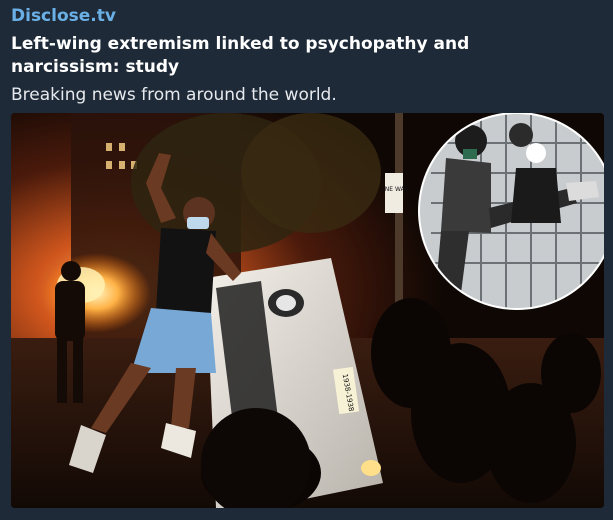 This screenshot has height=520, width=613. I want to click on one-way-sign, so click(394, 193).